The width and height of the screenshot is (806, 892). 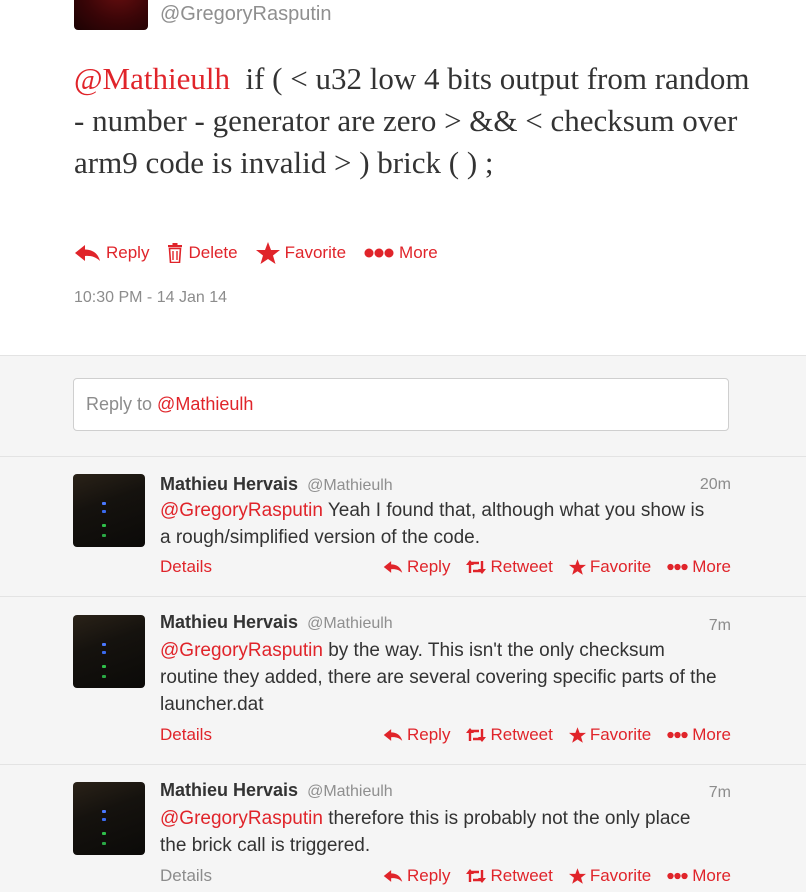 What do you see at coordinates (205, 404) in the screenshot?
I see `reply-placeholder-mention: @Mathieulh` at bounding box center [205, 404].